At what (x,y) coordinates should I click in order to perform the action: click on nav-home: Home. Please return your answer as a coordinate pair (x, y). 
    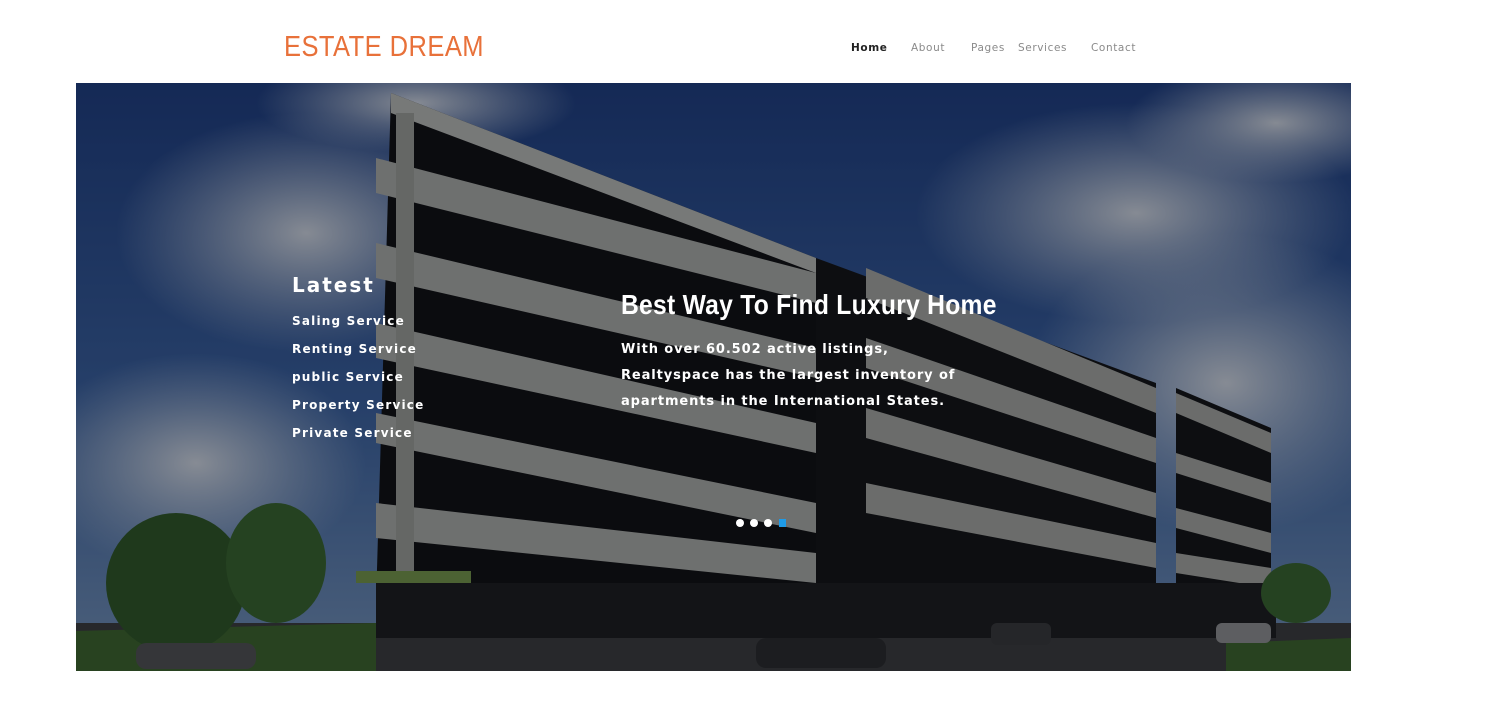
    Looking at the image, I should click on (869, 48).